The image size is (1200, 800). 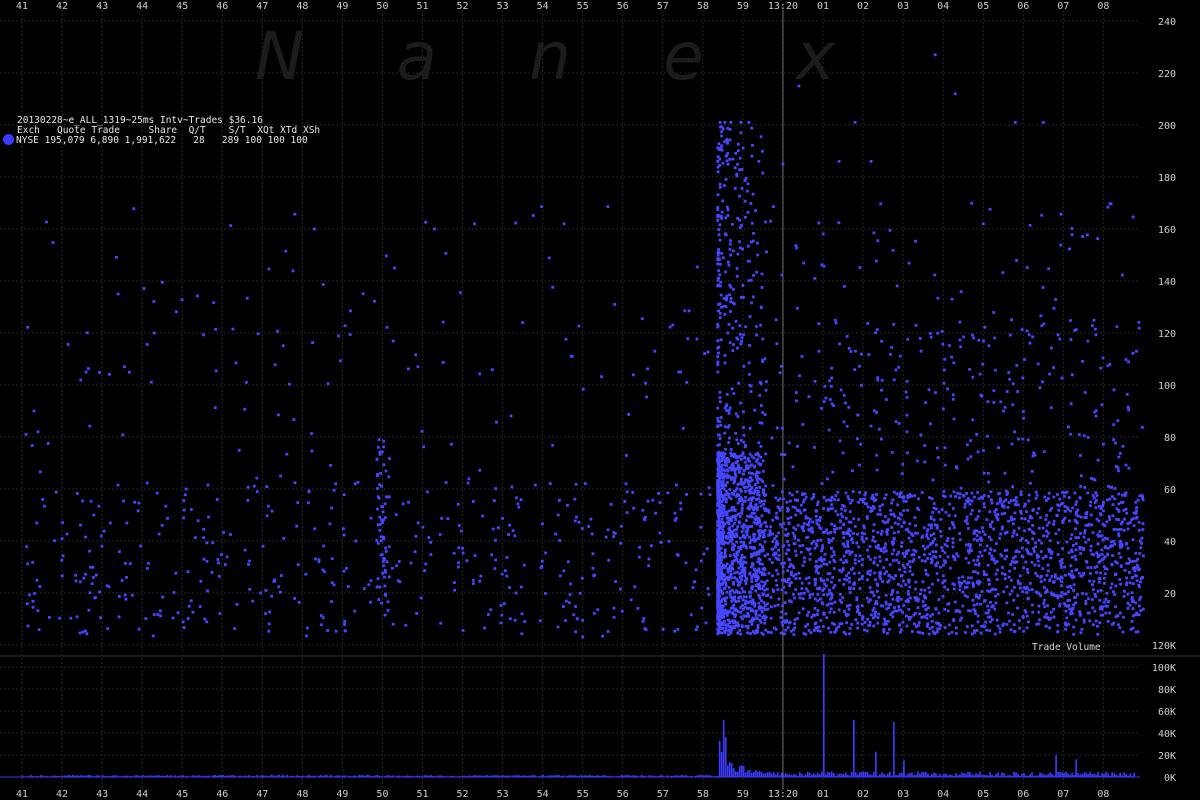 What do you see at coordinates (723, 748) in the screenshot?
I see `volume-bar` at bounding box center [723, 748].